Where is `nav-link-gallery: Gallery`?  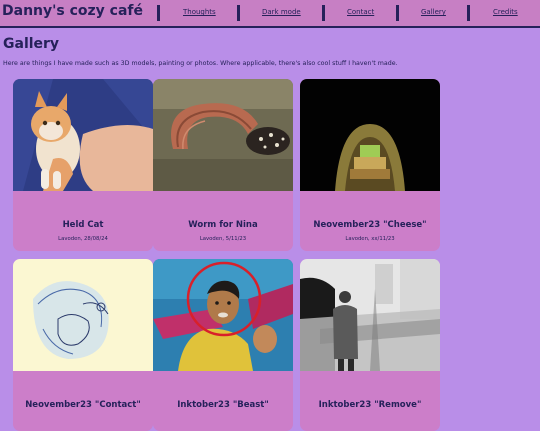 nav-link-gallery: Gallery is located at coordinates (433, 12).